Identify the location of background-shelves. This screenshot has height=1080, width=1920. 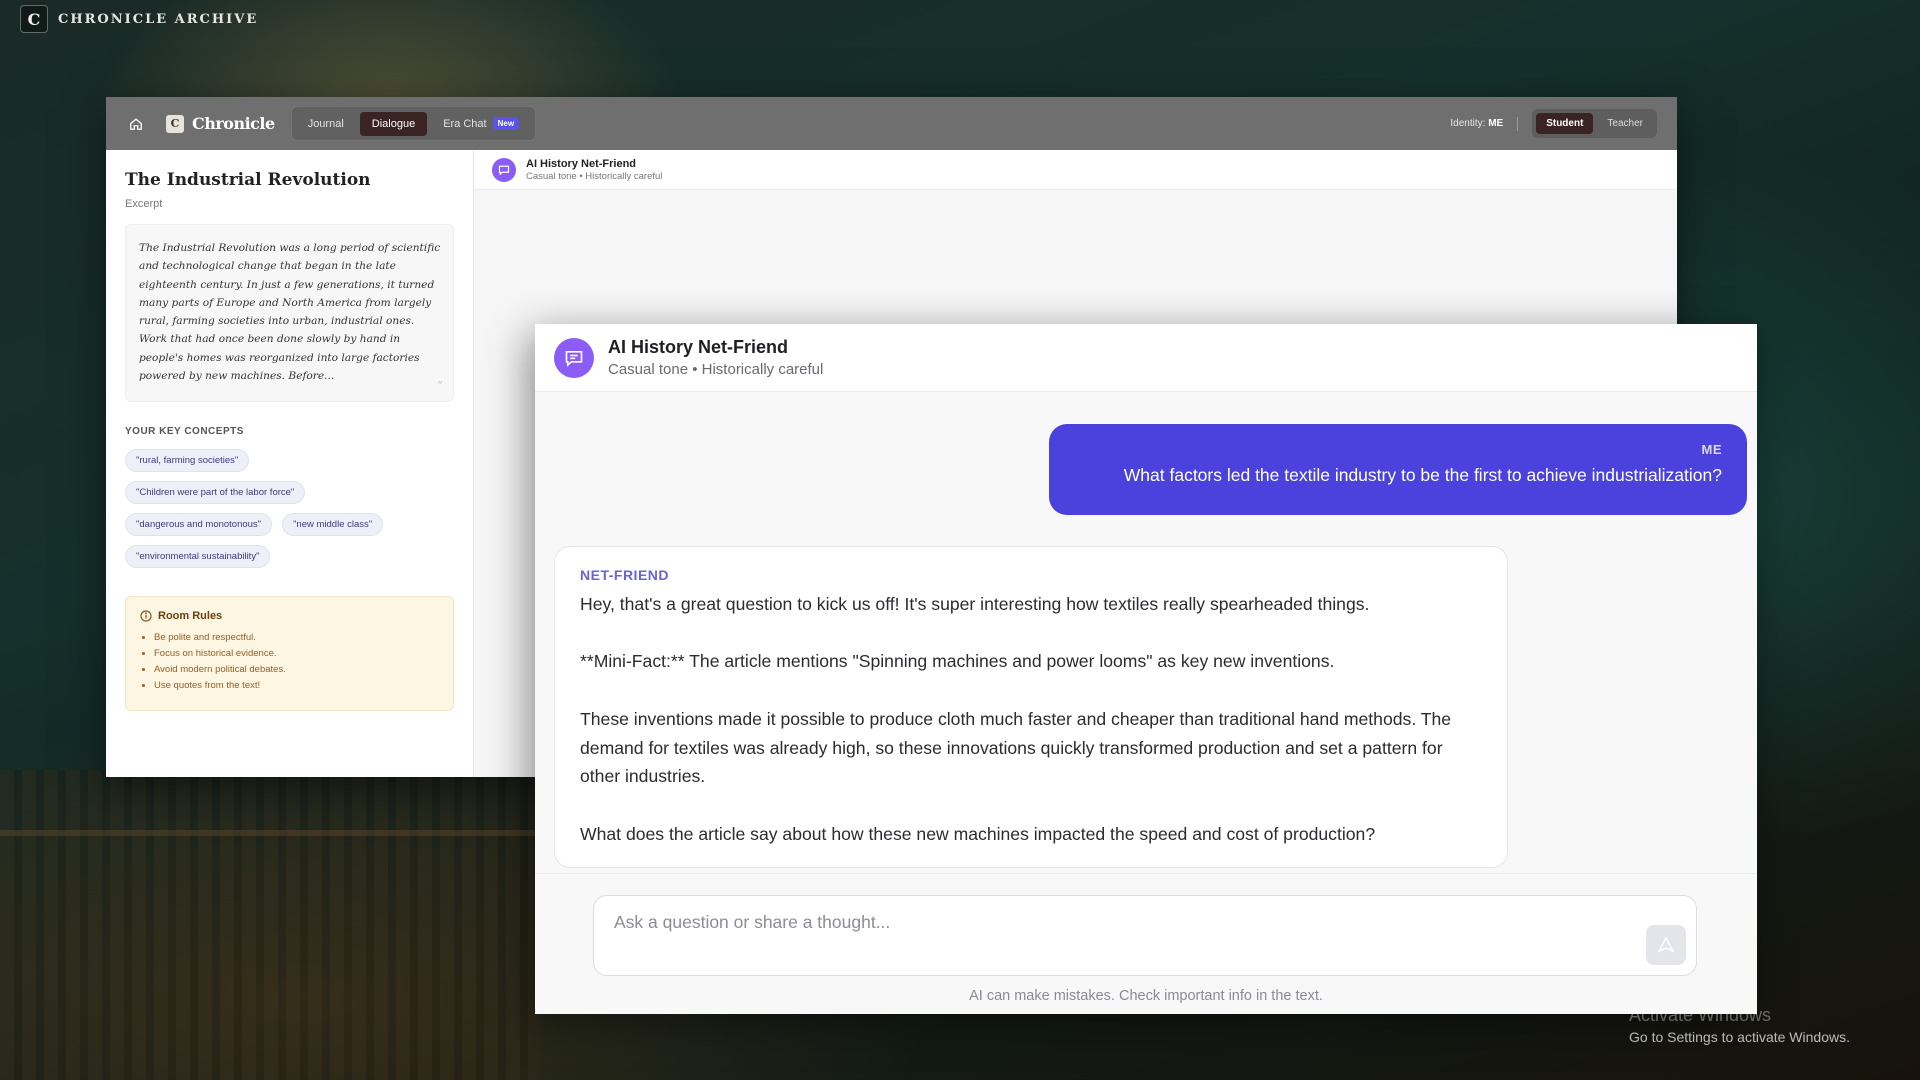
(270, 925).